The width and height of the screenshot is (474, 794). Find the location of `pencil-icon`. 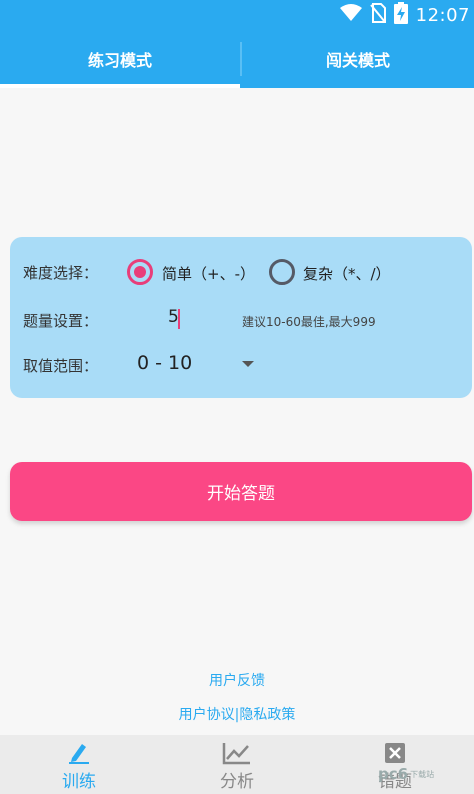

pencil-icon is located at coordinates (79, 753).